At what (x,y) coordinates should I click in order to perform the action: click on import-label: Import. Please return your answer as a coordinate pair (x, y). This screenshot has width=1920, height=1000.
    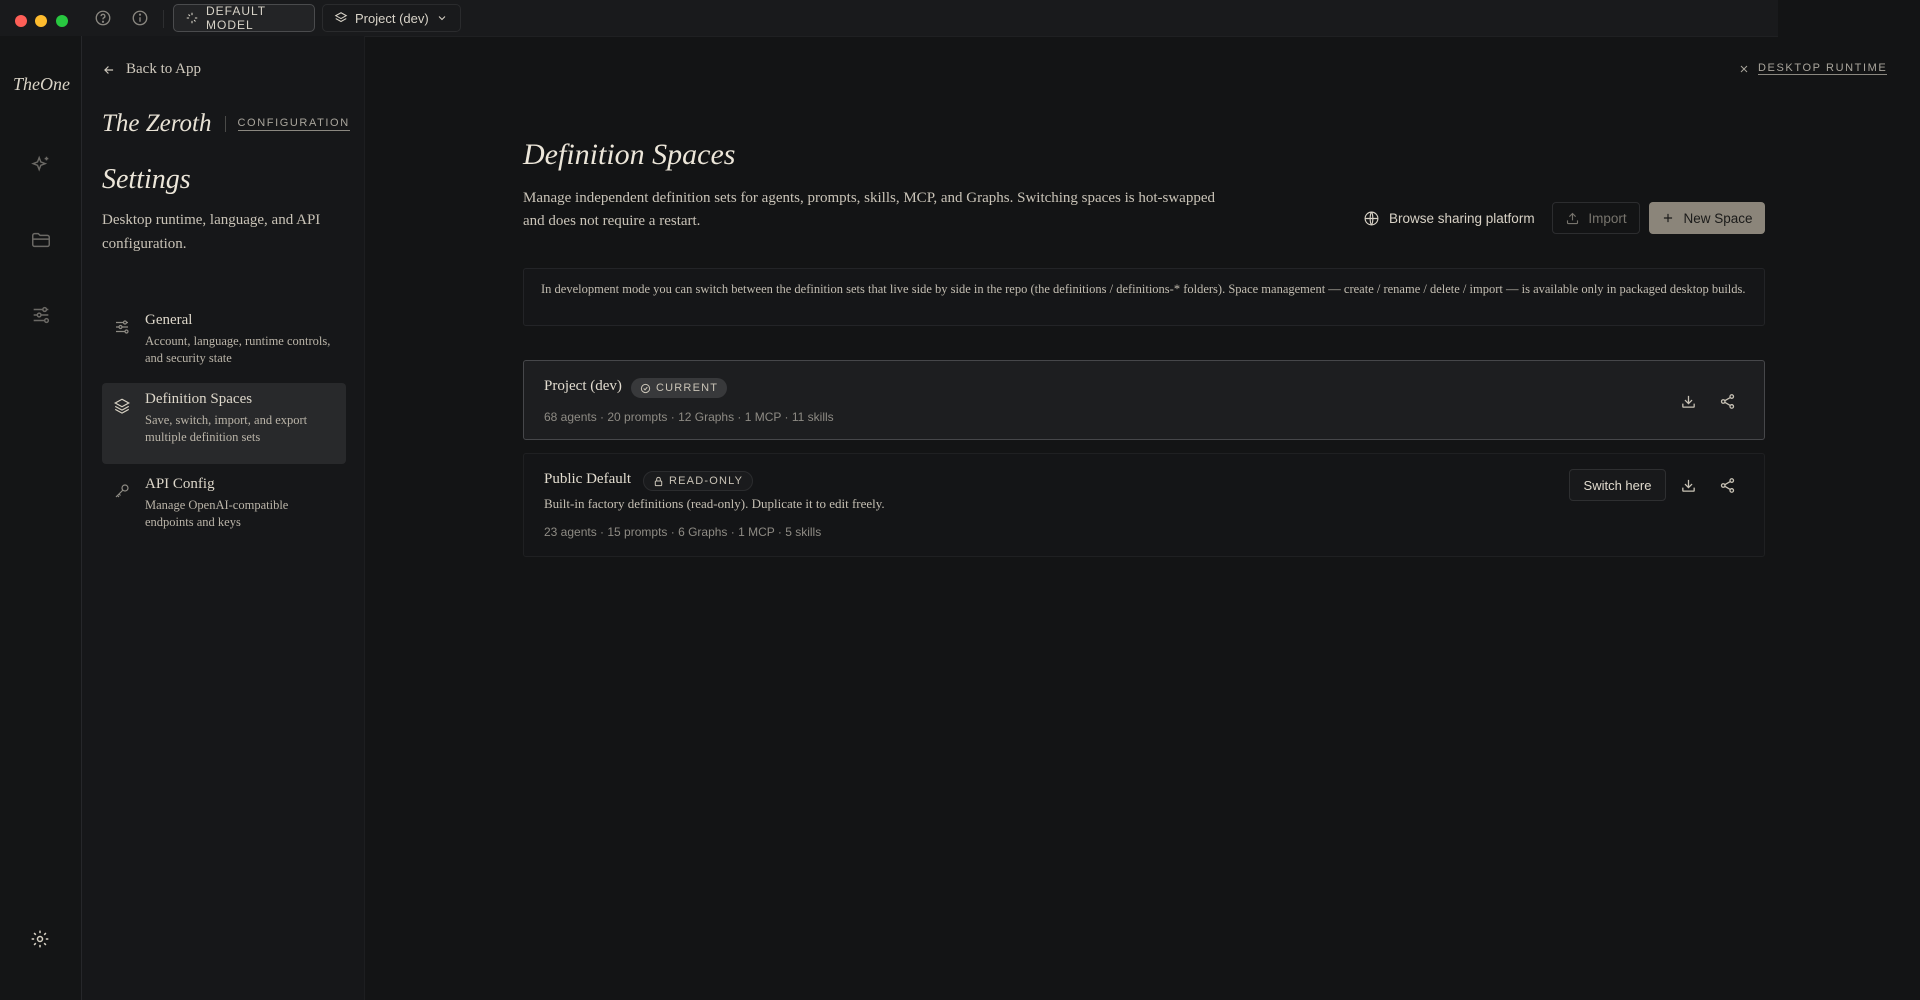
    Looking at the image, I should click on (1607, 218).